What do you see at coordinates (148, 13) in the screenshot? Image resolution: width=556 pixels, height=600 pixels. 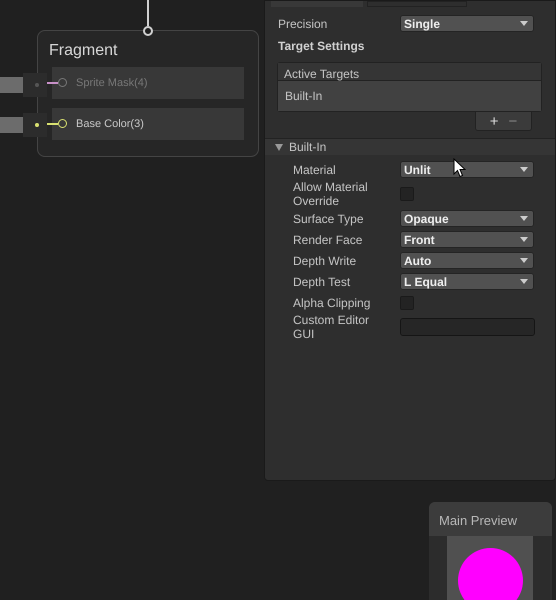 I see `connection-wire` at bounding box center [148, 13].